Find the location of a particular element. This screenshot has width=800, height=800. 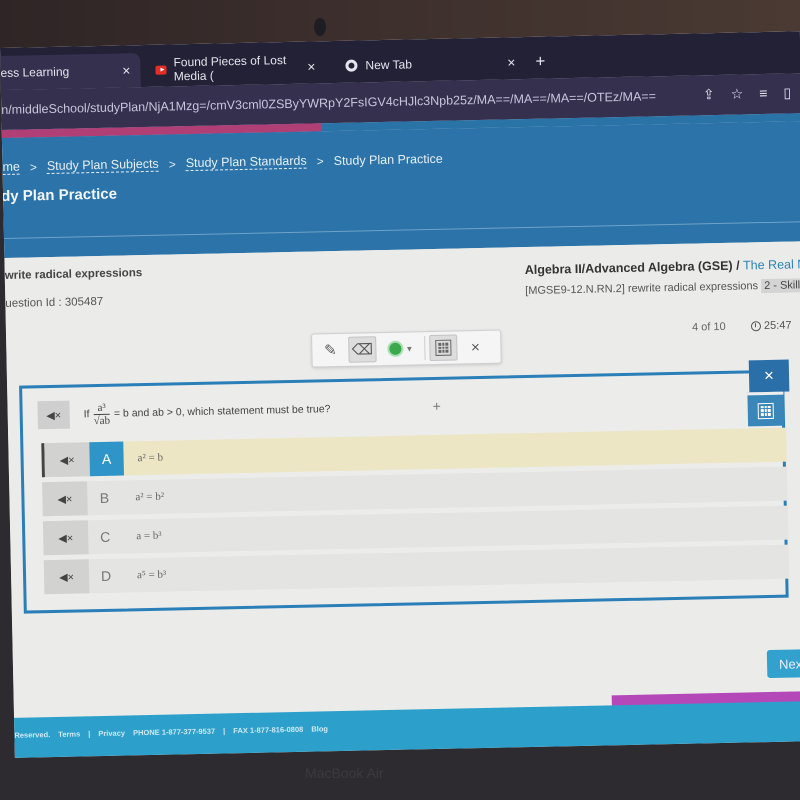

star-icon: ☆ is located at coordinates (736, 93).